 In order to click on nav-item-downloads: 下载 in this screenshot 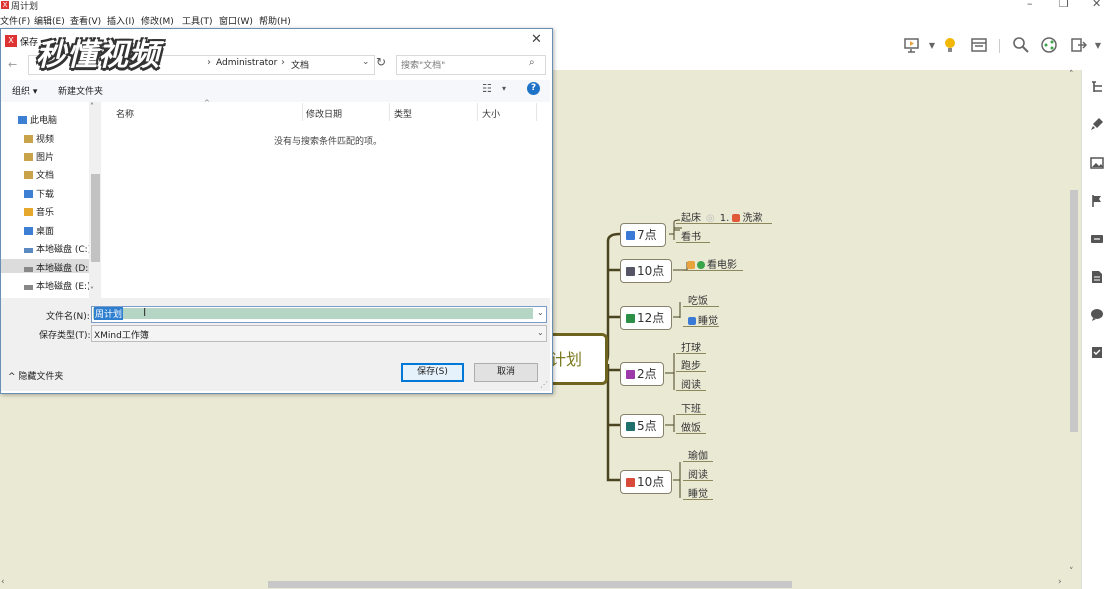, I will do `click(39, 193)`.